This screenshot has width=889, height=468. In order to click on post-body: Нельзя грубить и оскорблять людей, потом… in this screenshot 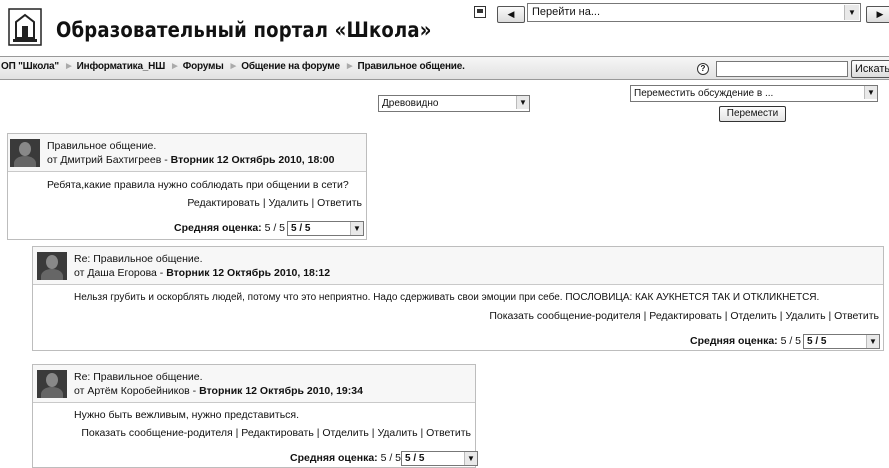, I will do `click(447, 297)`.